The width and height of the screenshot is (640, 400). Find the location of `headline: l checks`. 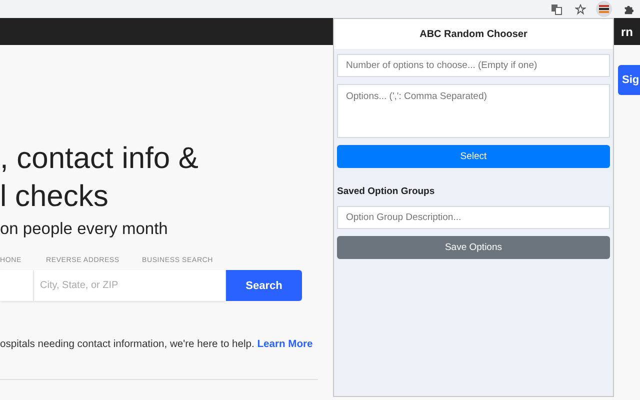

headline: l checks is located at coordinates (54, 196).